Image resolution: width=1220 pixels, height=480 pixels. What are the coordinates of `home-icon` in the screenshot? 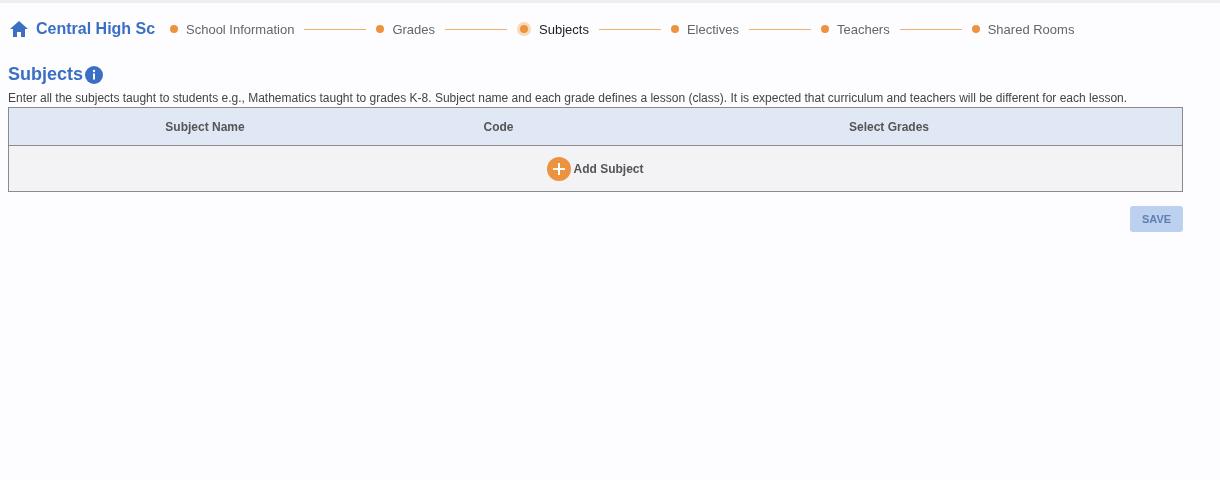 It's located at (19, 29).